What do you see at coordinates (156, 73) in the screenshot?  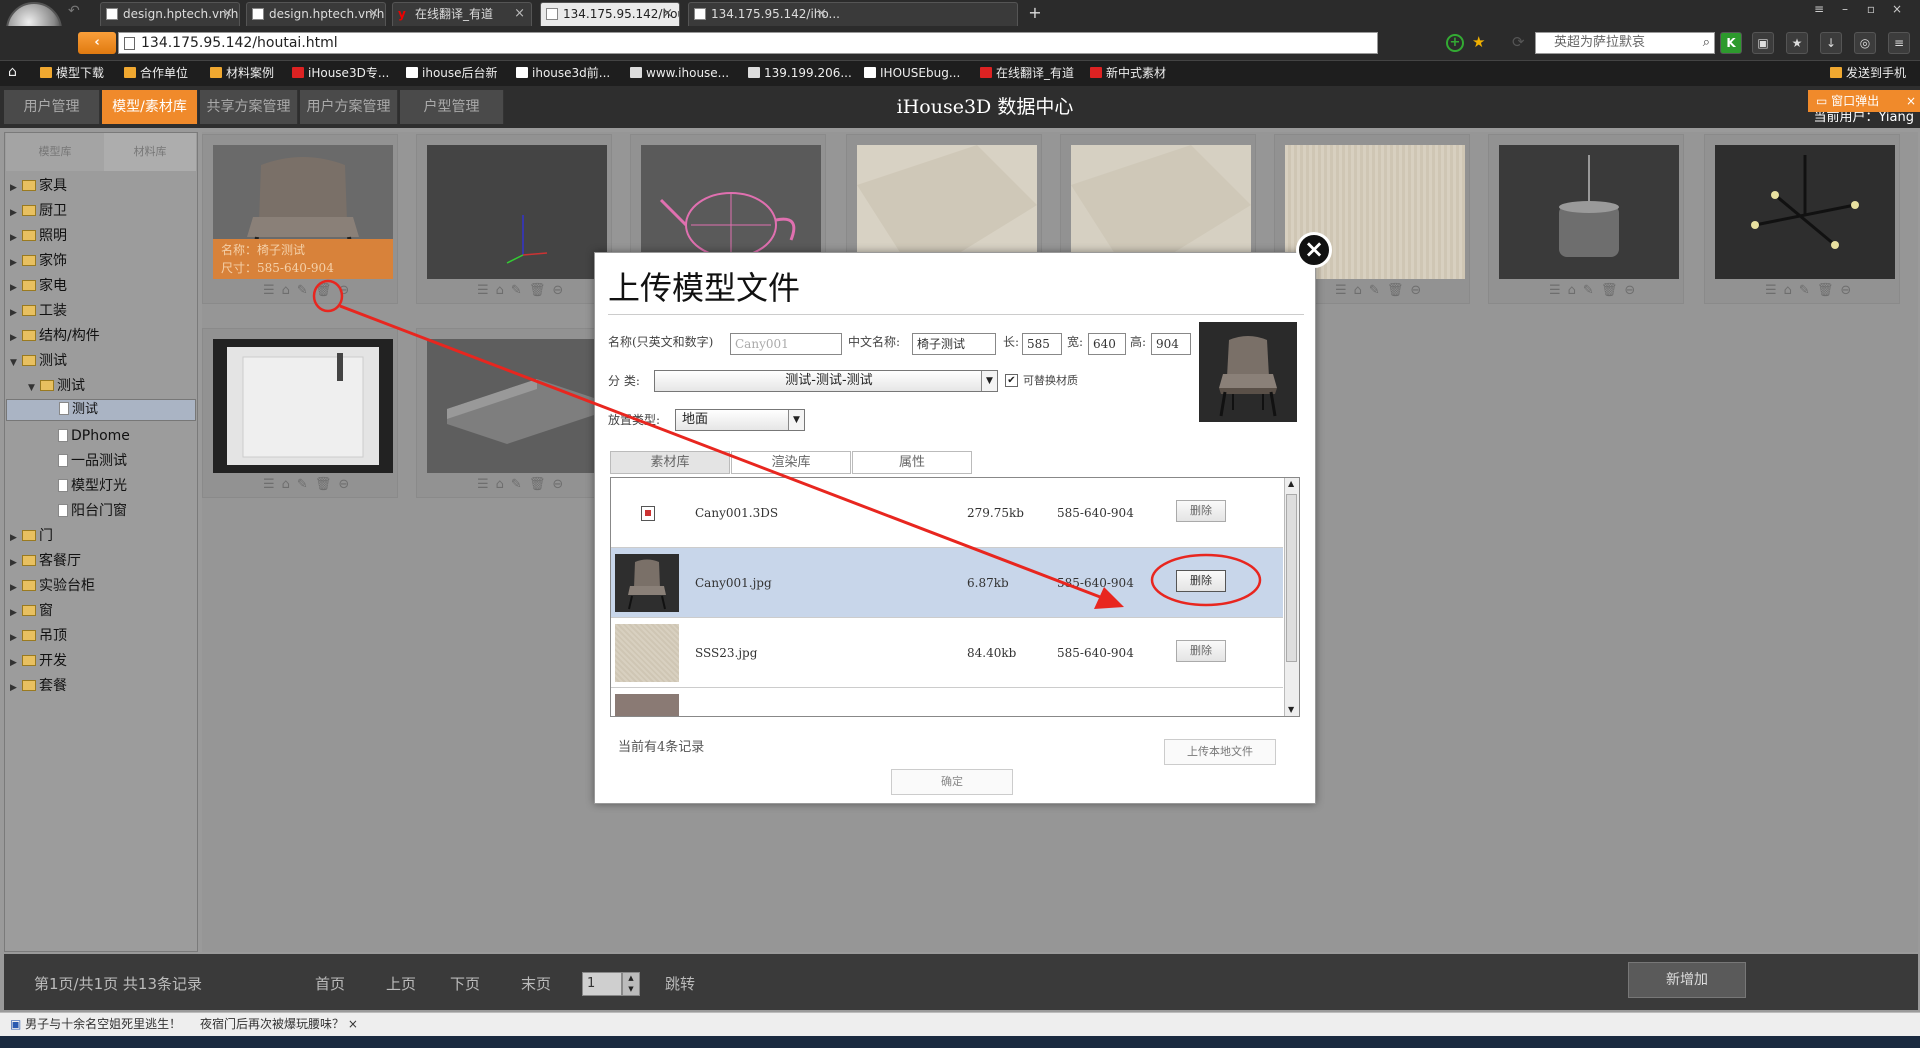 I see `bookmark-item: 合作单位` at bounding box center [156, 73].